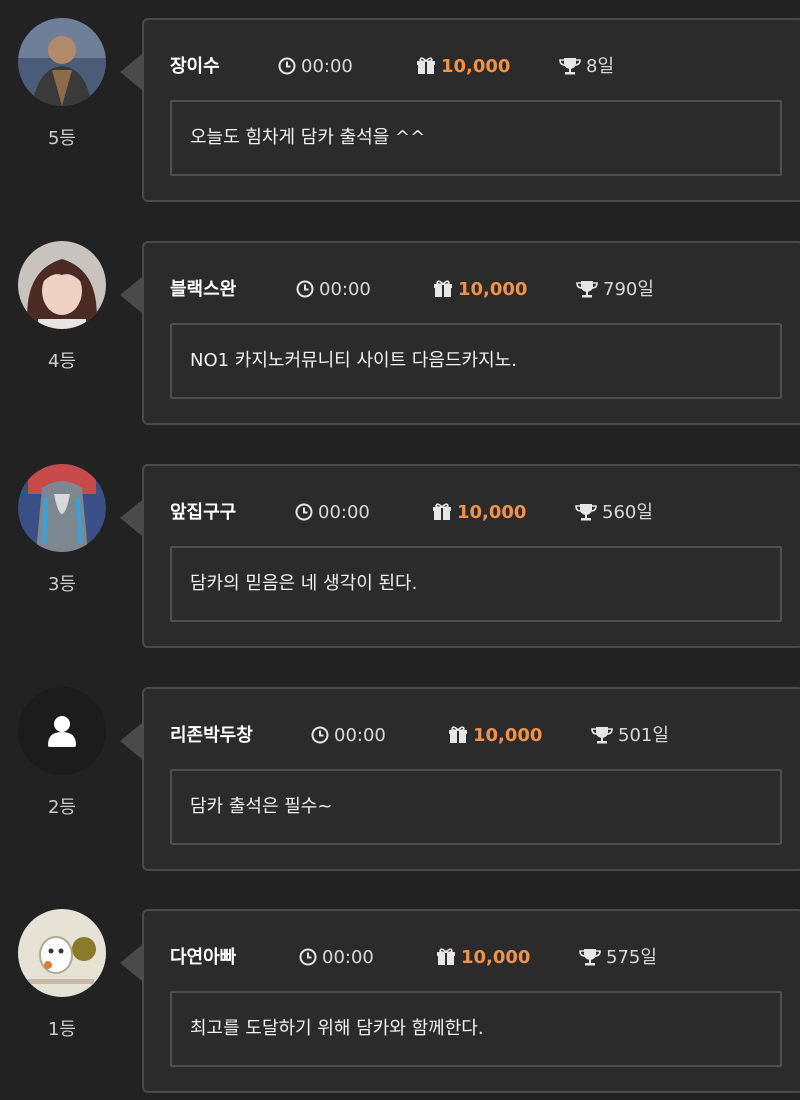 This screenshot has width=800, height=1100. Describe the element at coordinates (631, 957) in the screenshot. I see `days-value: 575일` at that location.